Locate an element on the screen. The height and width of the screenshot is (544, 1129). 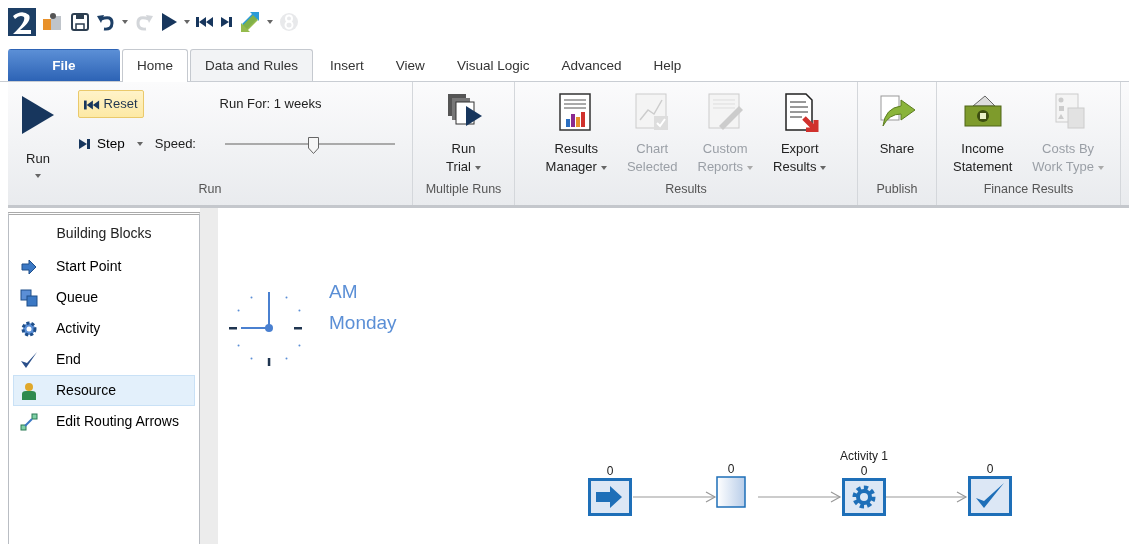
slider-thumb is located at coordinates (313, 143).